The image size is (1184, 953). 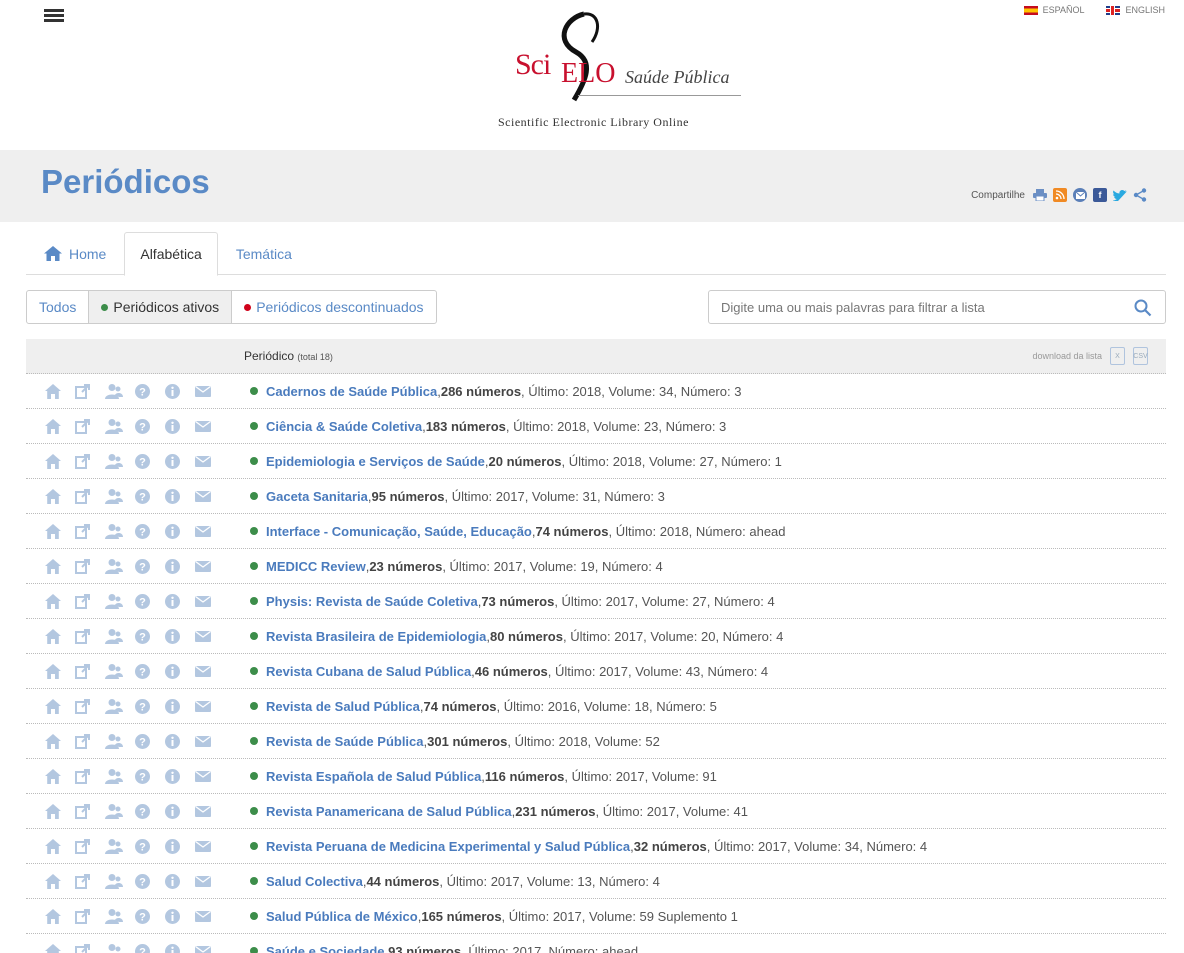 What do you see at coordinates (399, 531) in the screenshot?
I see `journal-link: Interface - Comunicação, Saúde, Educação` at bounding box center [399, 531].